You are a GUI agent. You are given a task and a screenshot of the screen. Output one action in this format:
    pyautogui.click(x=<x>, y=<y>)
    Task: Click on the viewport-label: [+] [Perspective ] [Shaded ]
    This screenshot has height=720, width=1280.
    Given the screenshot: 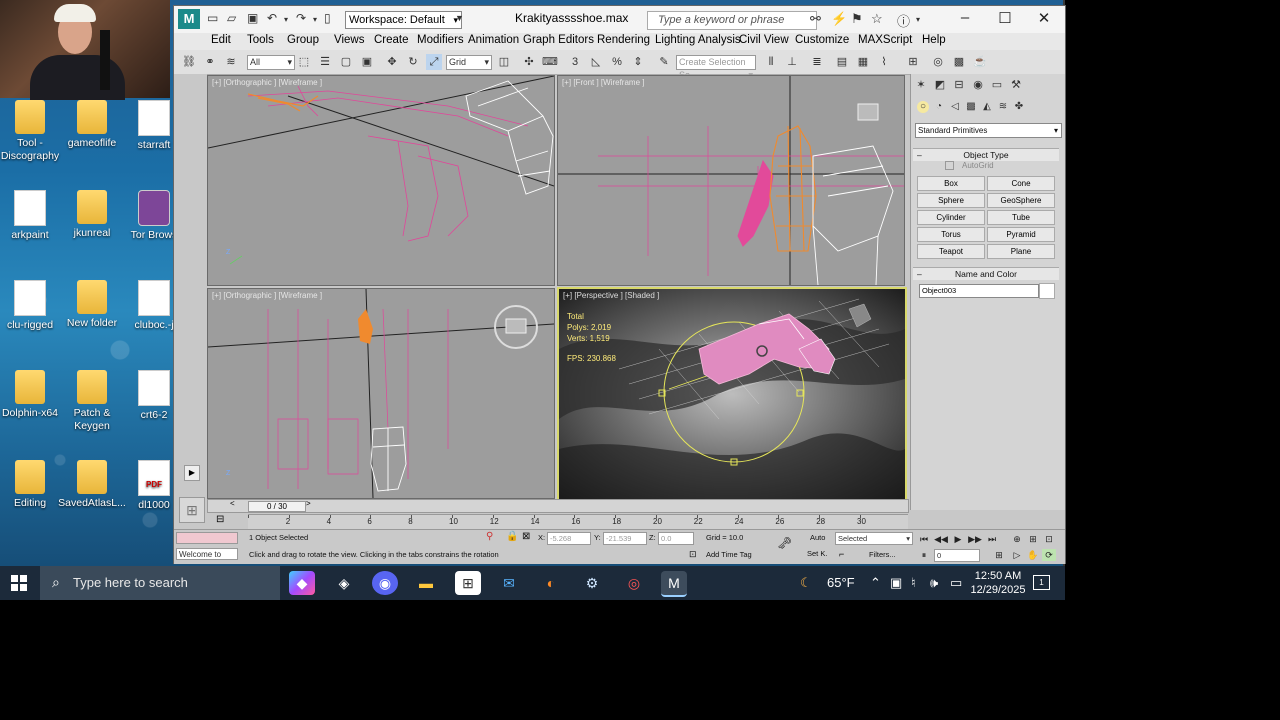 What is the action you would take?
    pyautogui.click(x=611, y=295)
    